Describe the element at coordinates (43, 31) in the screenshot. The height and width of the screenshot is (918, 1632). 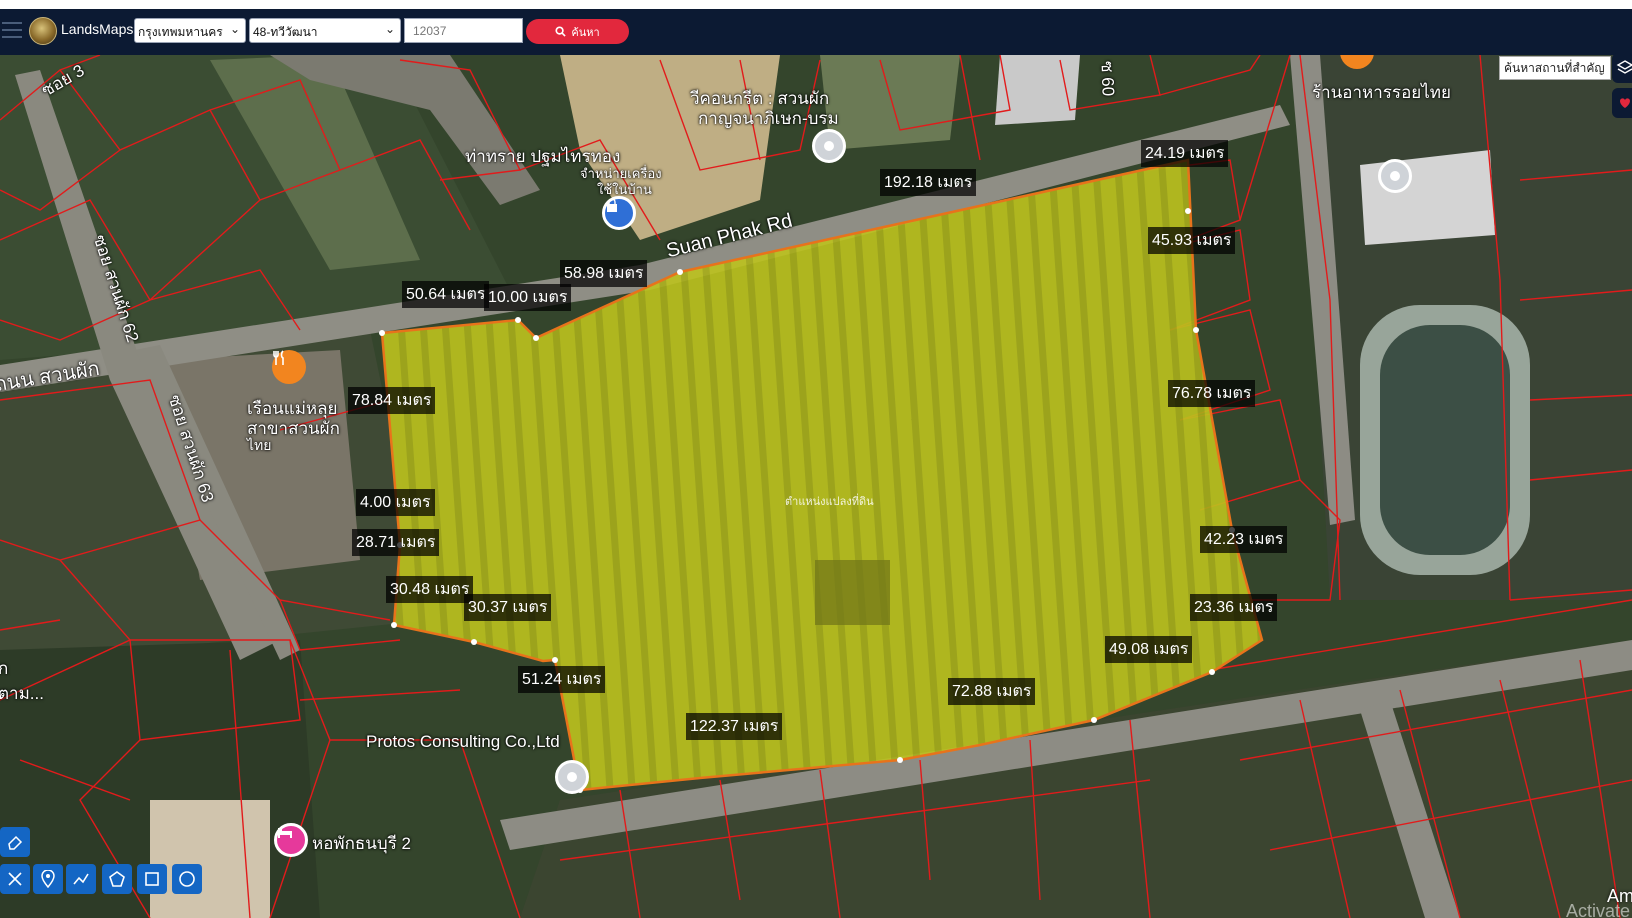
I see `logo-icon` at that location.